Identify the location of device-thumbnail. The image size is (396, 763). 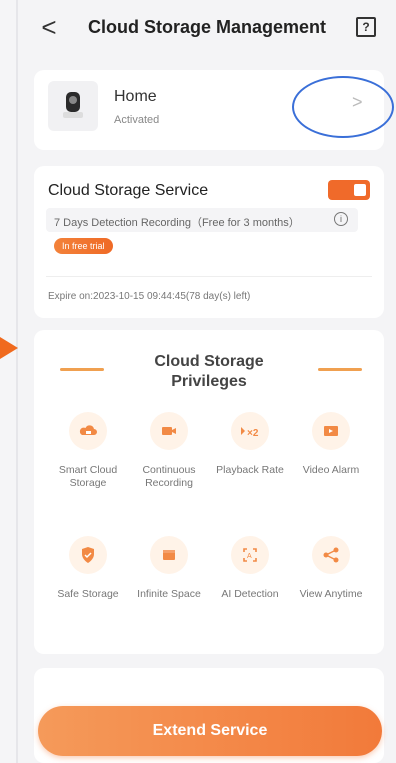
(73, 106).